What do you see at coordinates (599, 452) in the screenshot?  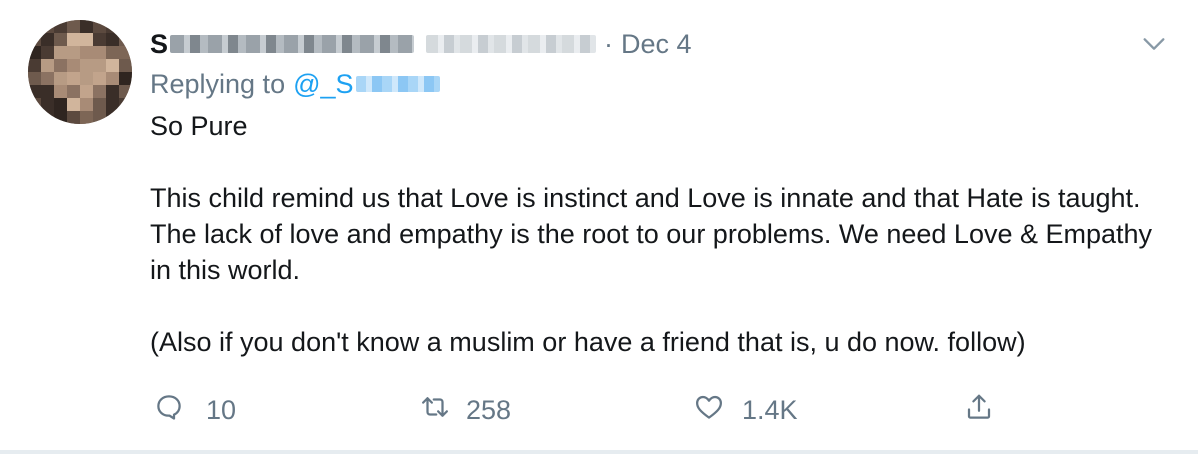 I see `tweet-divider` at bounding box center [599, 452].